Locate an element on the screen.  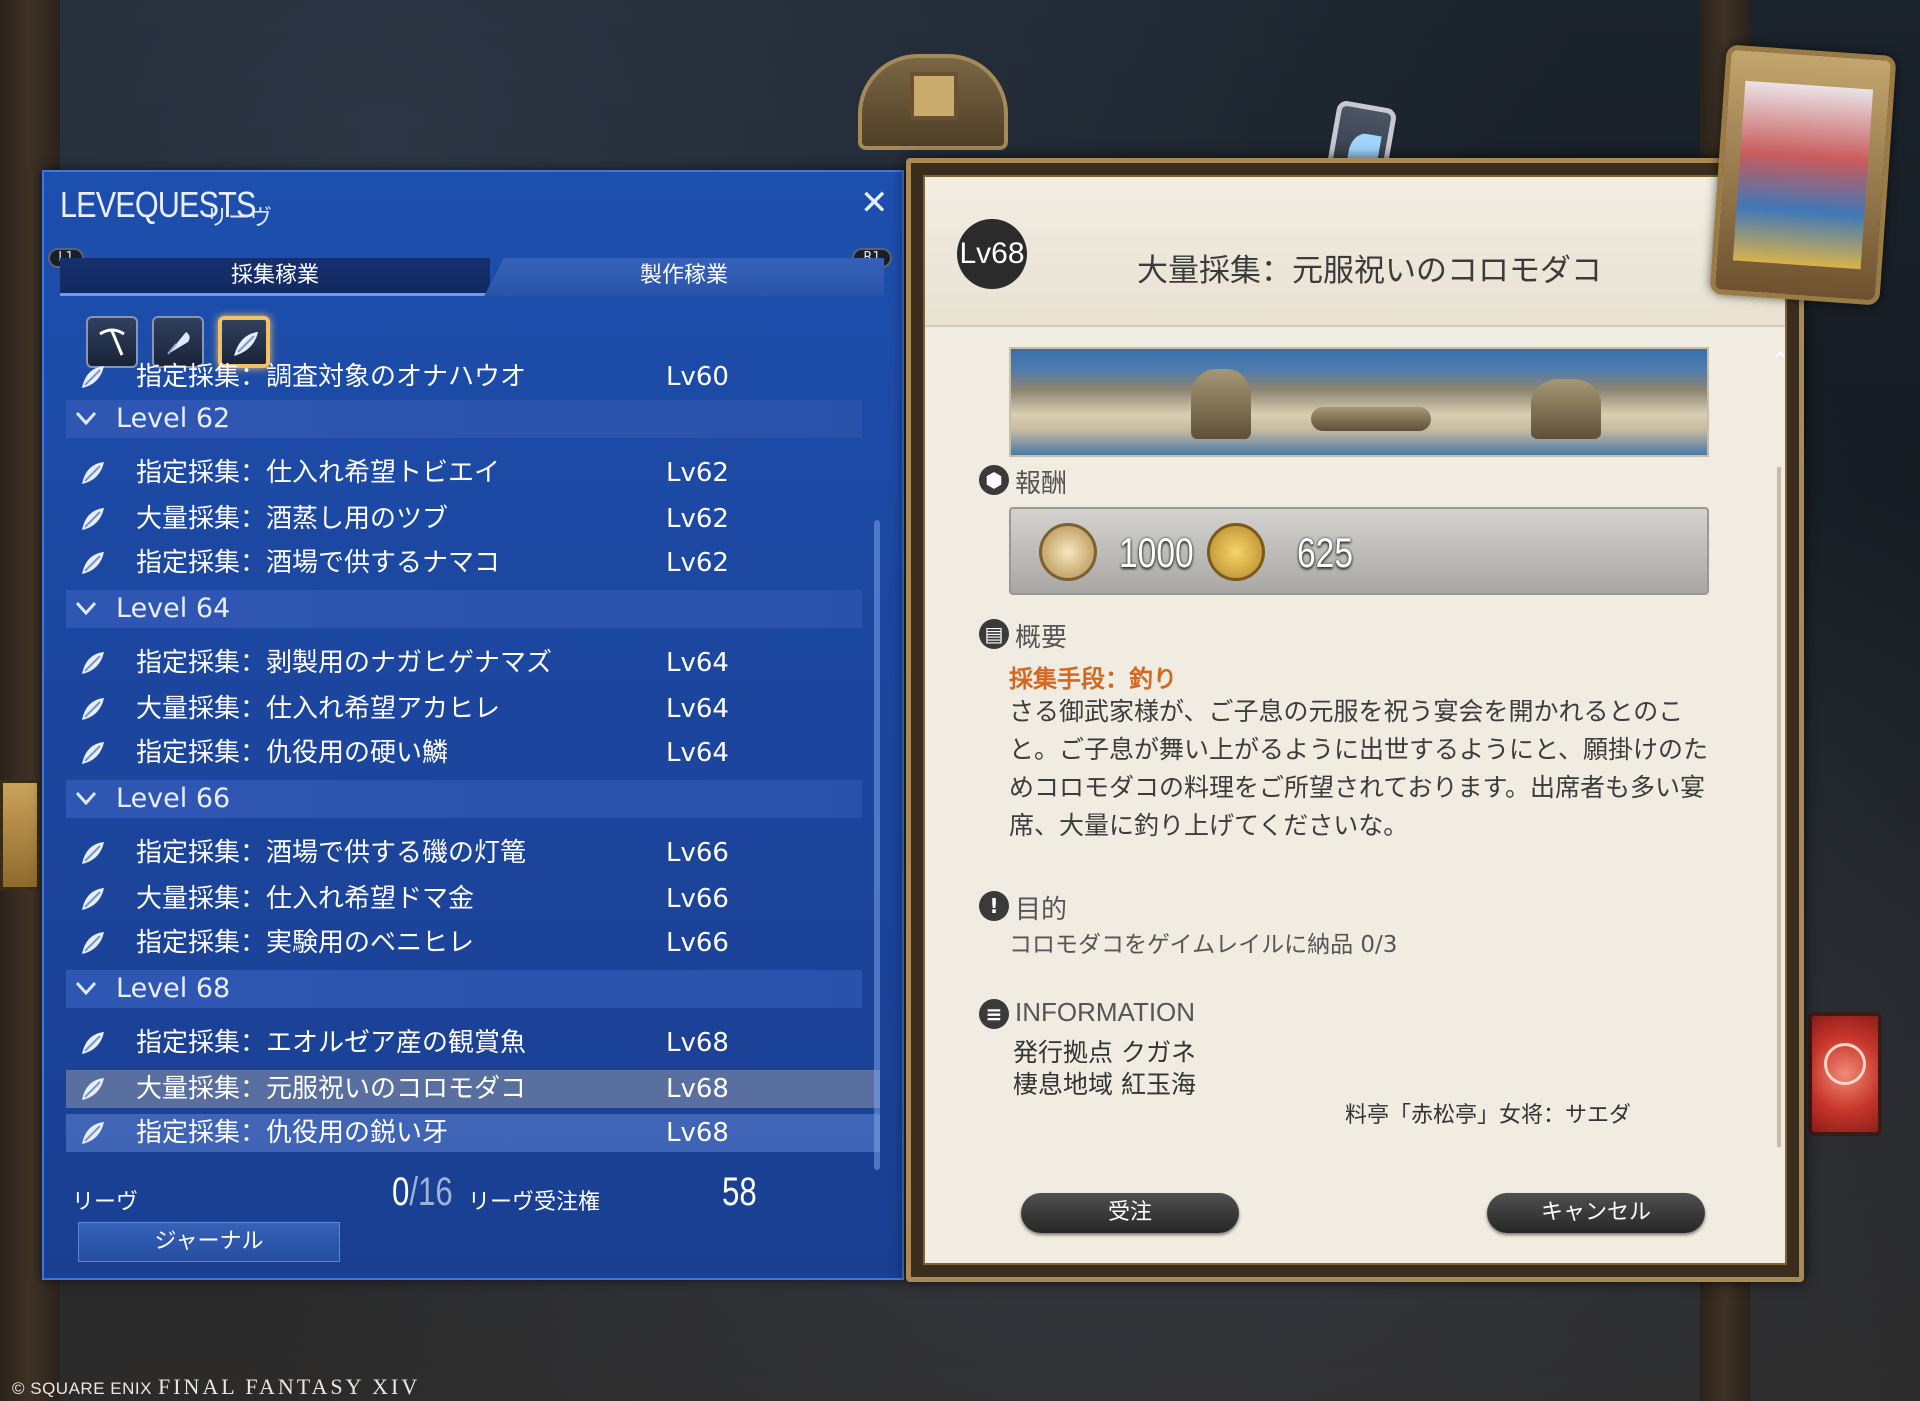
close-icon: ✕ is located at coordinates (874, 203).